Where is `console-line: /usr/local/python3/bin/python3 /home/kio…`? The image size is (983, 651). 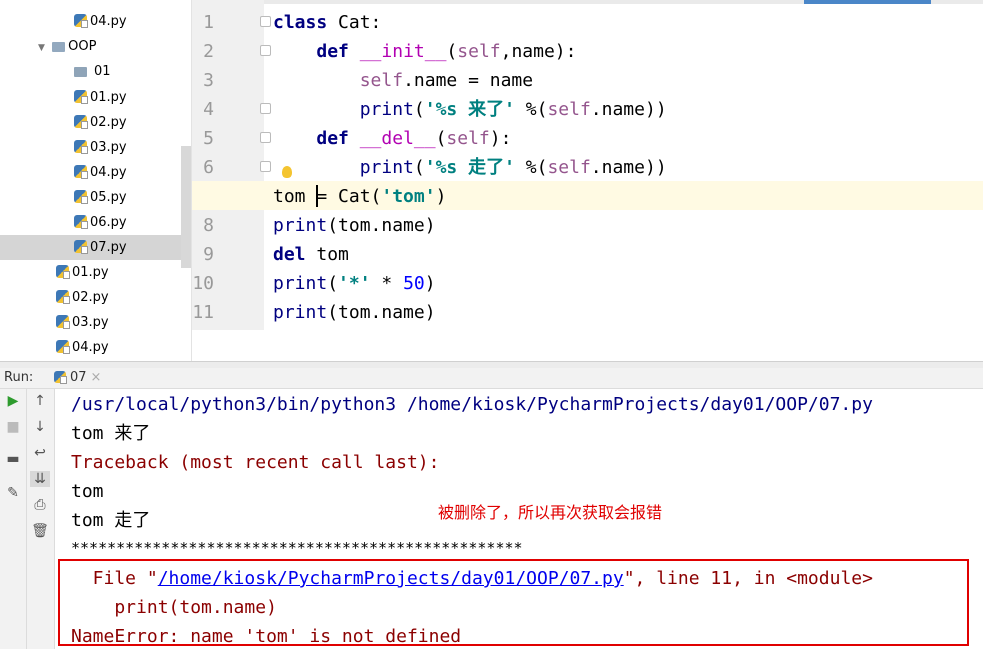 console-line: /usr/local/python3/bin/python3 /home/kio… is located at coordinates (472, 404).